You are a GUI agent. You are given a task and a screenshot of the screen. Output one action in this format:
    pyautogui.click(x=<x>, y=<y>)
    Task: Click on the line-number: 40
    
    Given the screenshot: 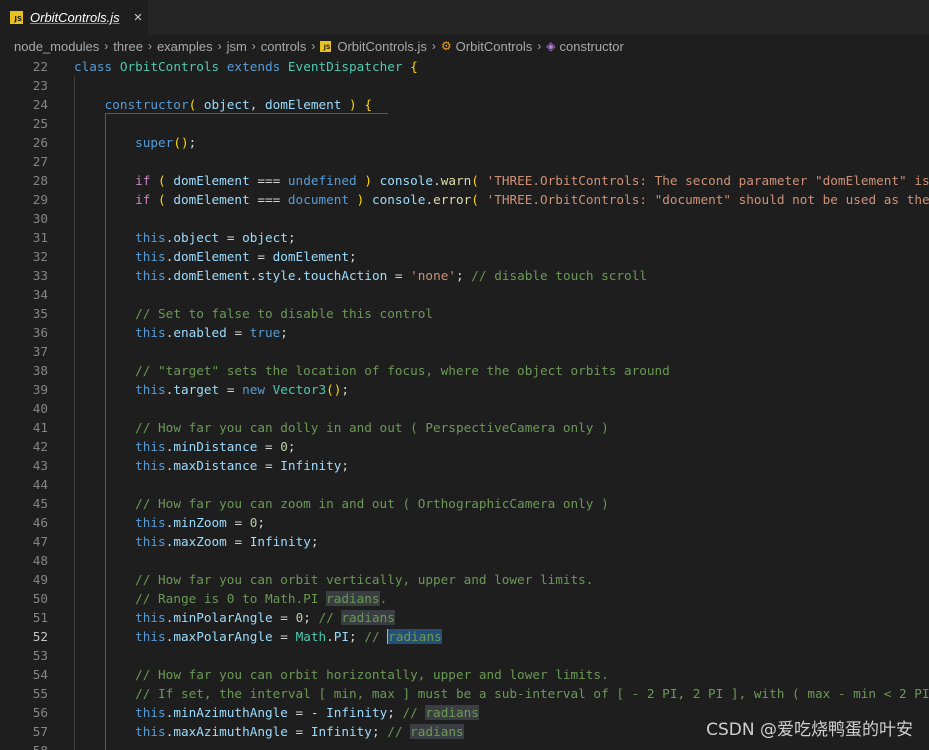 What is the action you would take?
    pyautogui.click(x=40, y=408)
    